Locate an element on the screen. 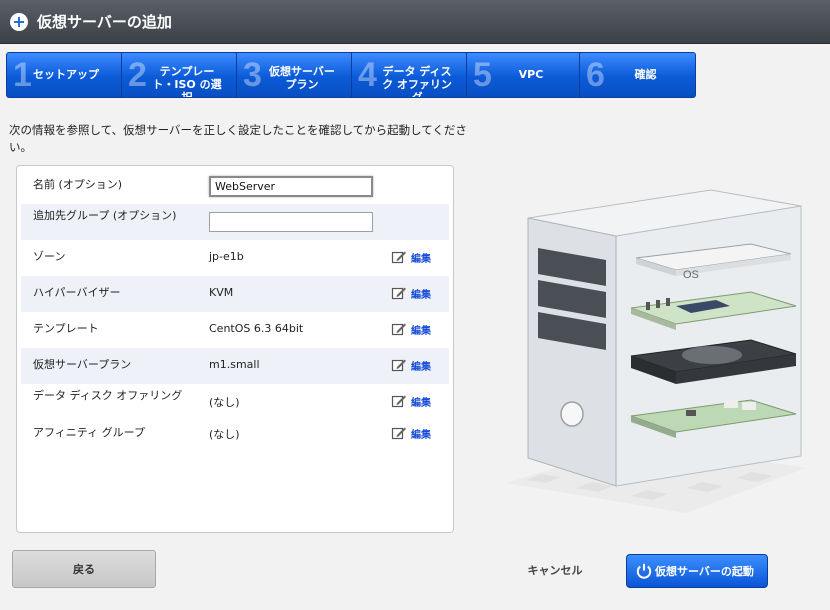  row-affinity-group: アフィニティ グループ (なし) 編集 is located at coordinates (235, 434).